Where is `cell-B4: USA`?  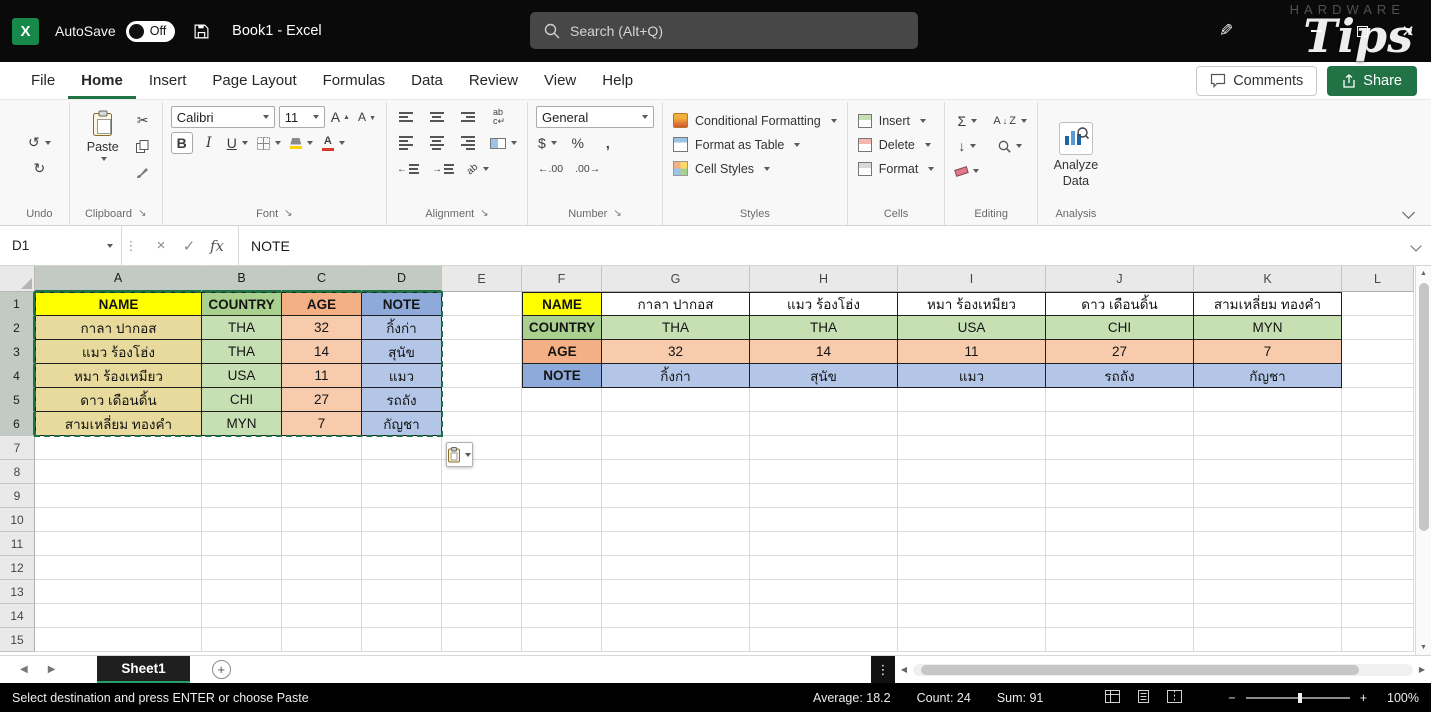
cell-B4: USA is located at coordinates (242, 376).